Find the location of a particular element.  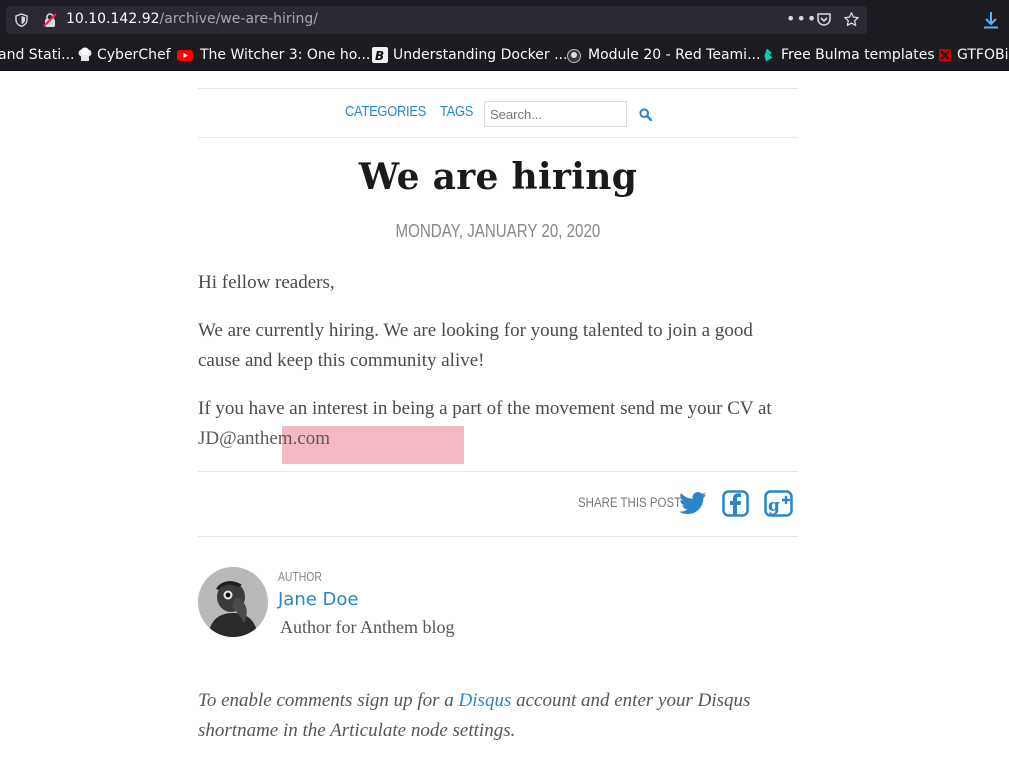

browser-toolbar: 10.10.142.92/archive/we-are-hiring/ ••• is located at coordinates (504, 20).